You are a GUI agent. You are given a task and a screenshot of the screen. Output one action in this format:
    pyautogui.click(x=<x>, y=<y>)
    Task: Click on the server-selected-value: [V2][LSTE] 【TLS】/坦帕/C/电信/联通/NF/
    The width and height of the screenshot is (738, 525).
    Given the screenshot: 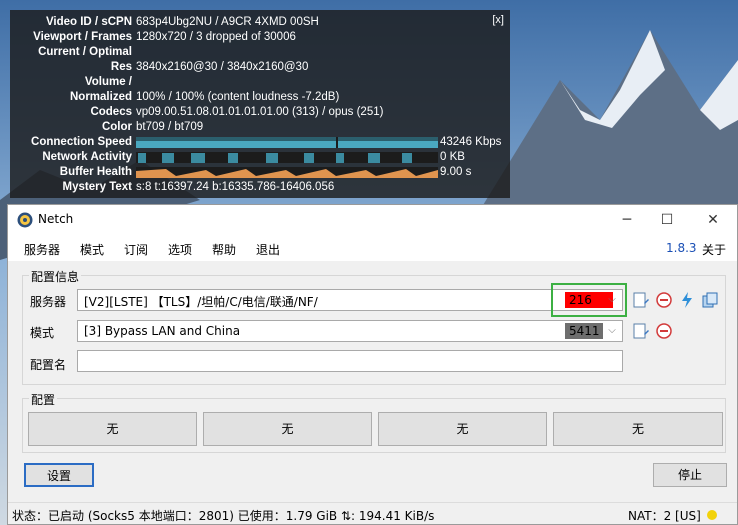 What is the action you would take?
    pyautogui.click(x=201, y=302)
    